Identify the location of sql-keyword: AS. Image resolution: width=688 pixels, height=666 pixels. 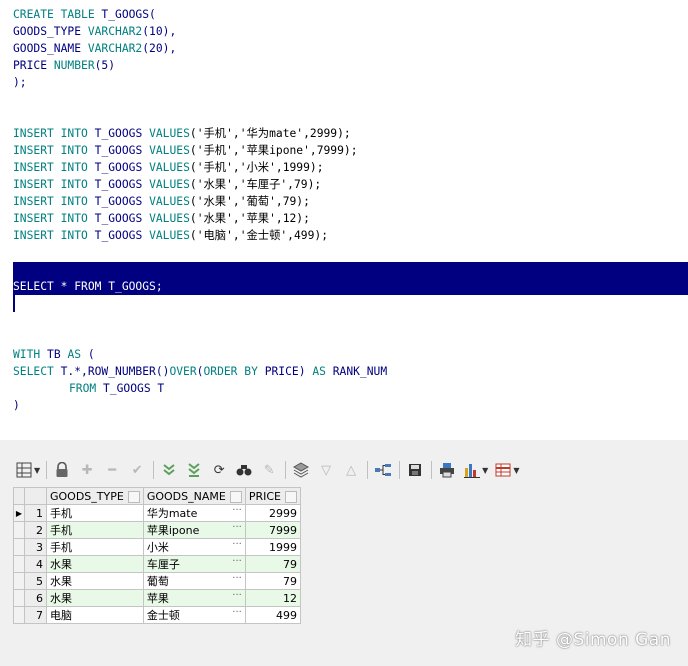
(74, 354).